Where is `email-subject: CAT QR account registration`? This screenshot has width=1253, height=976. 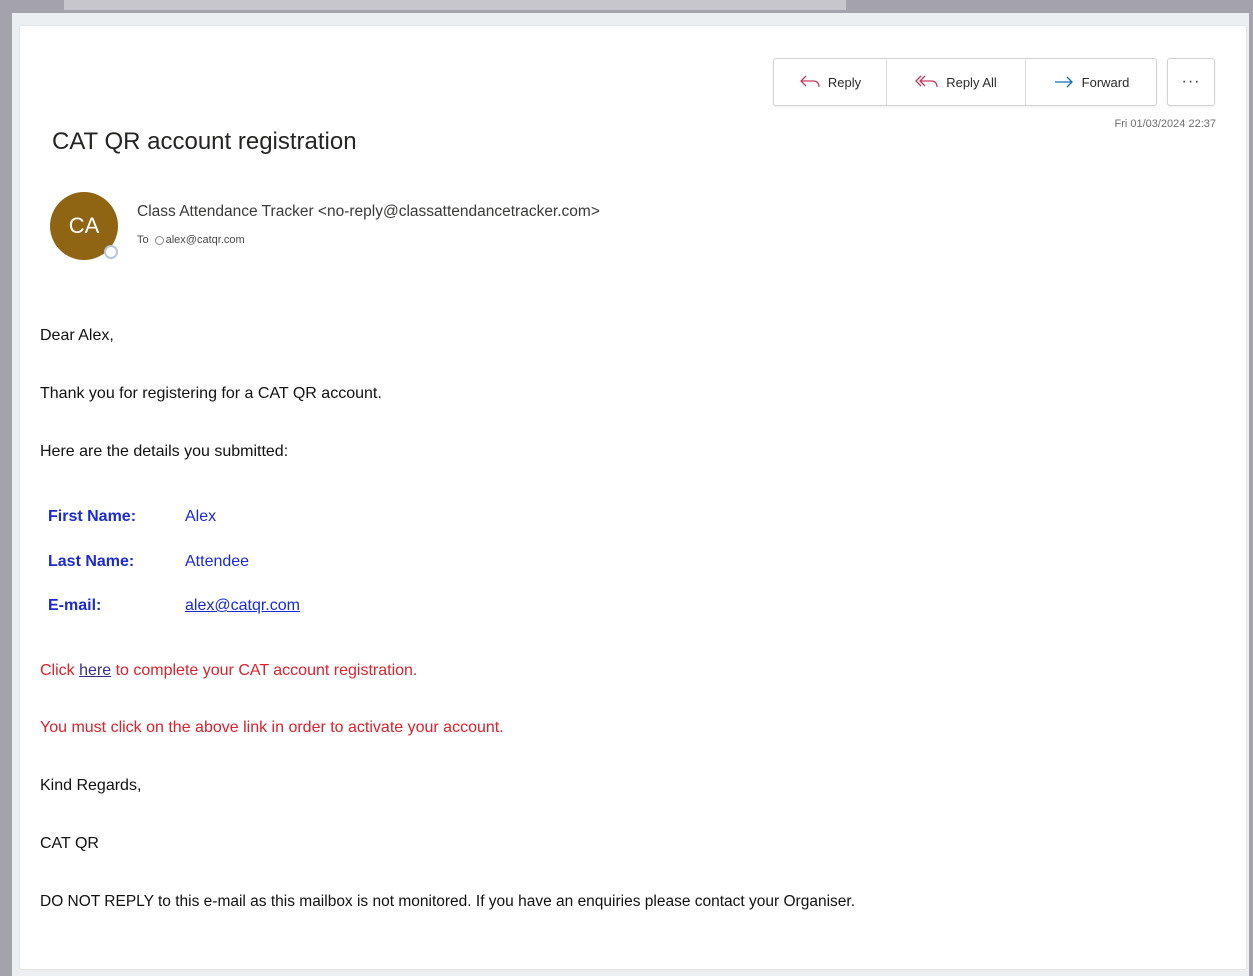 email-subject: CAT QR account registration is located at coordinates (204, 141).